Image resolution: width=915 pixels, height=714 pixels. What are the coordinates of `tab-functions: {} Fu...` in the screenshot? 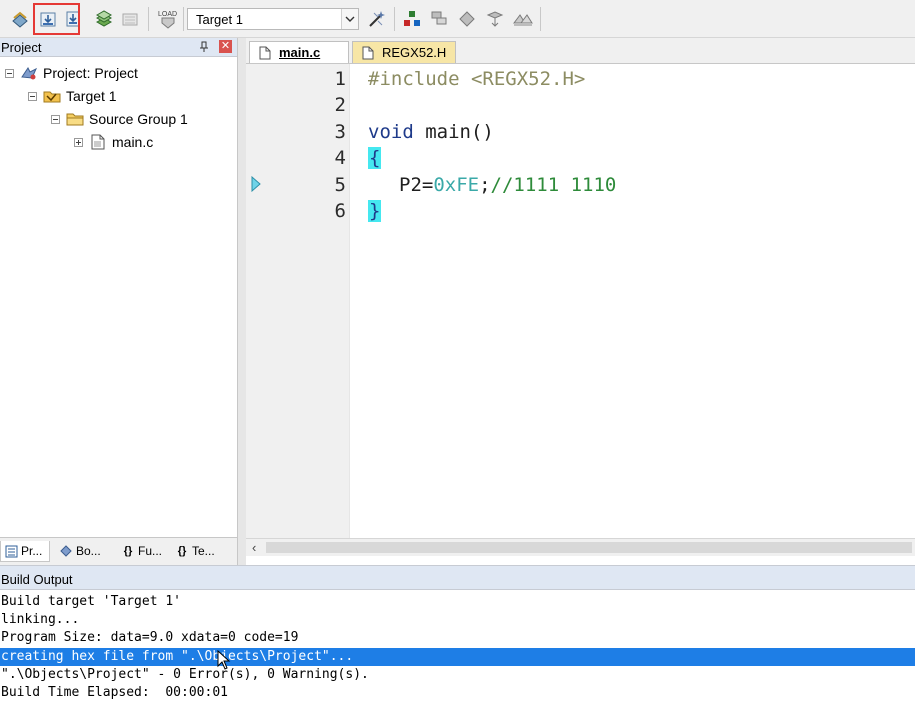 It's located at (144, 551).